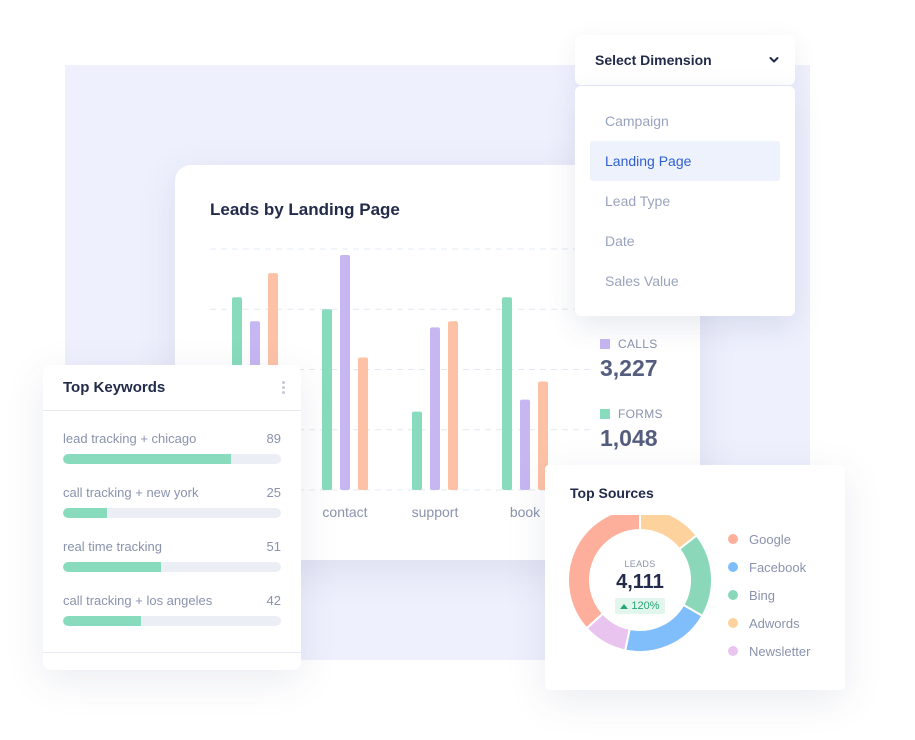 This screenshot has height=740, width=915. Describe the element at coordinates (605, 344) in the screenshot. I see `calls-swatch` at that location.